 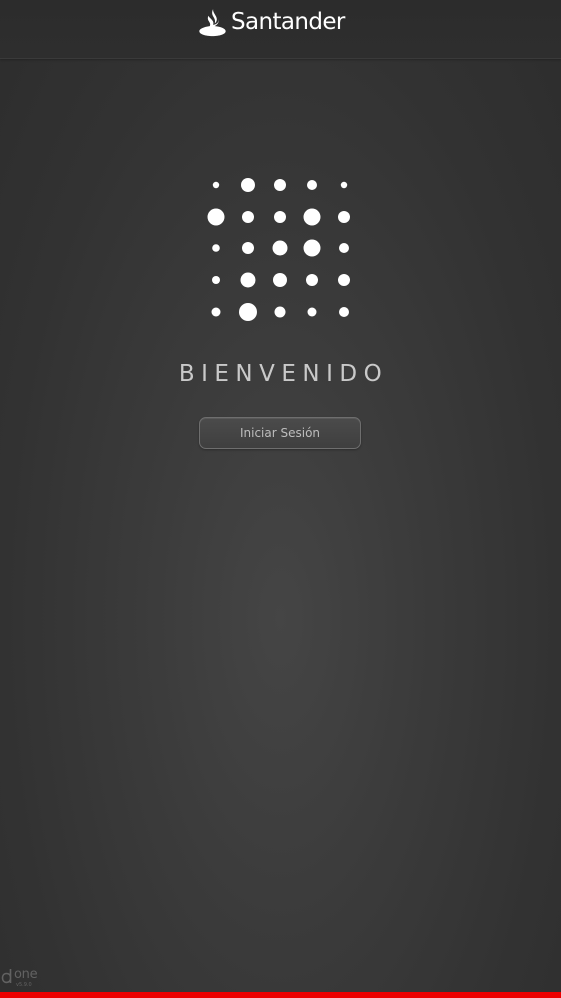 I want to click on bottom-accent-bar, so click(x=280, y=995).